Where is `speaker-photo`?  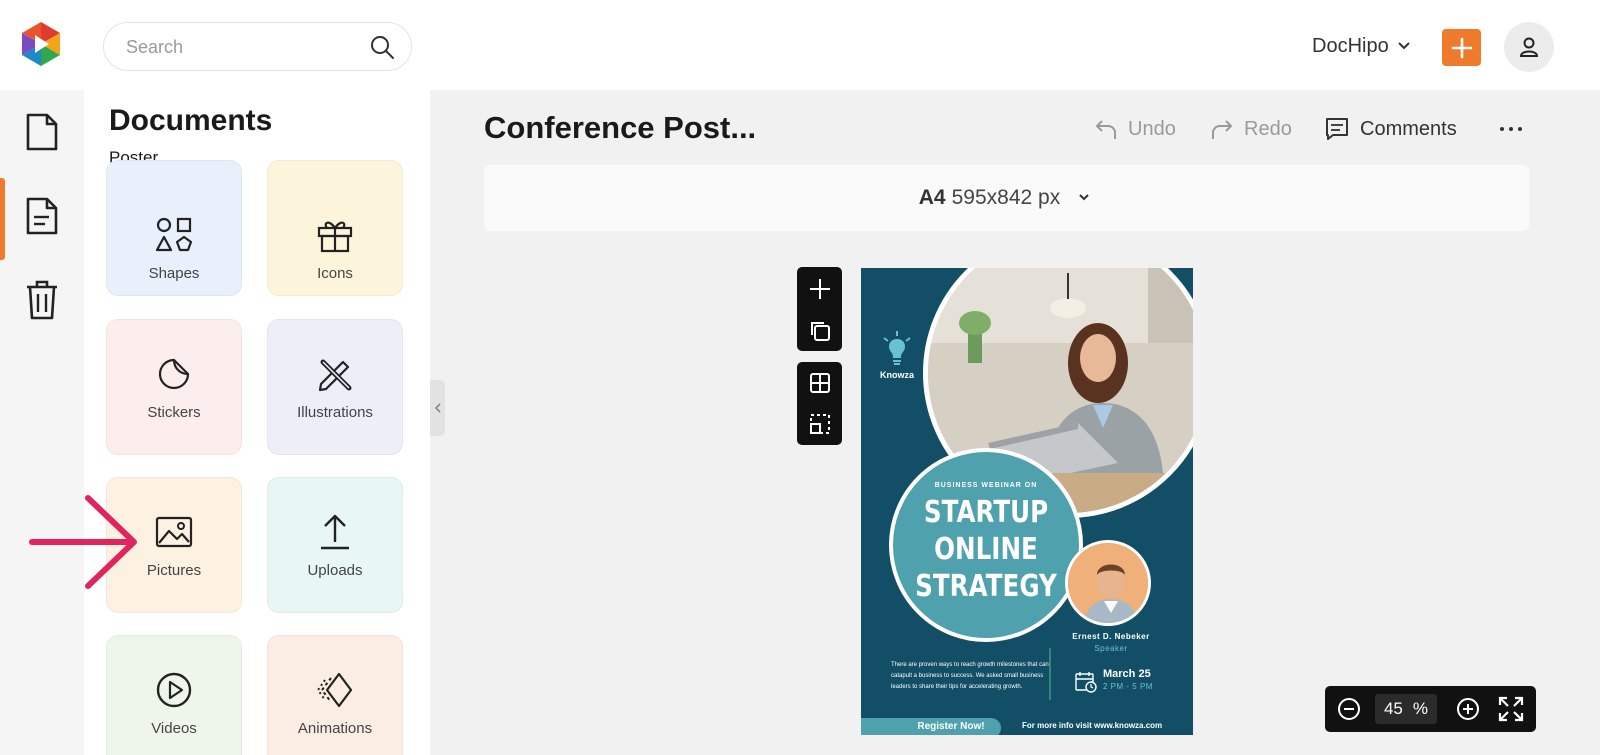 speaker-photo is located at coordinates (1108, 583).